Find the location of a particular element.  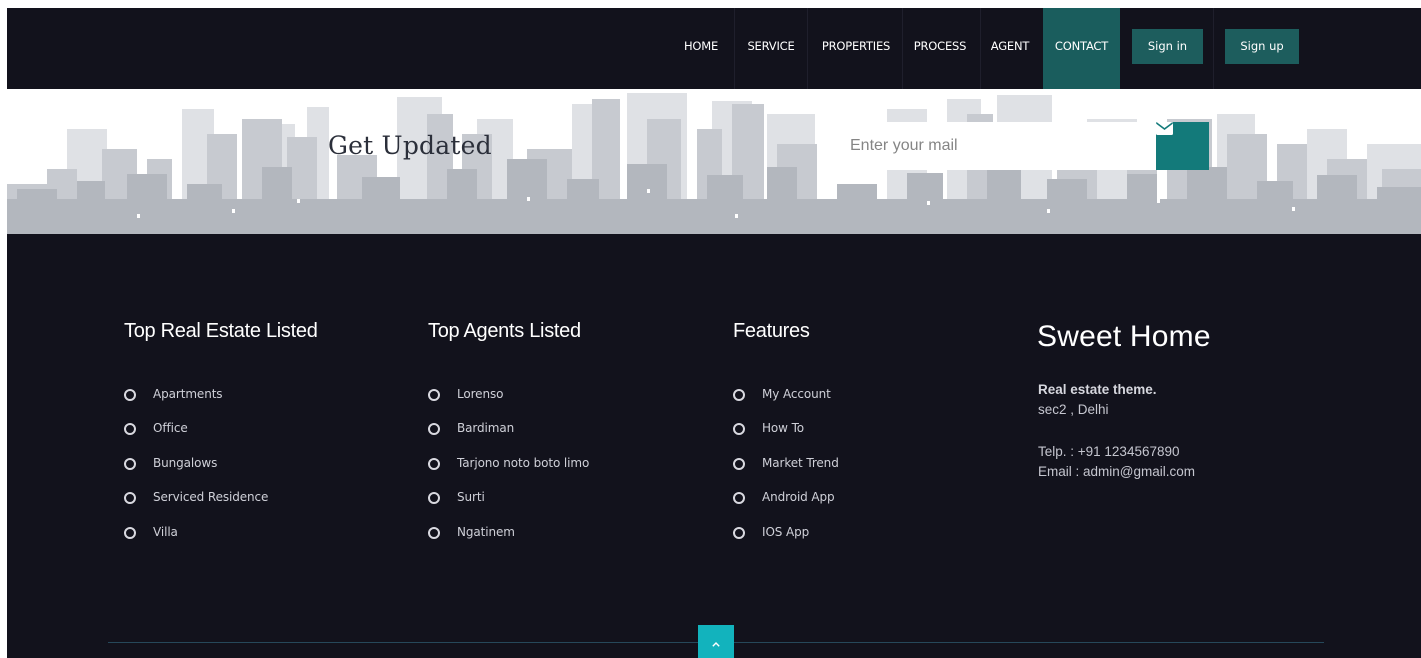

footer-column-title: Top Real Estate Listed is located at coordinates (221, 331).